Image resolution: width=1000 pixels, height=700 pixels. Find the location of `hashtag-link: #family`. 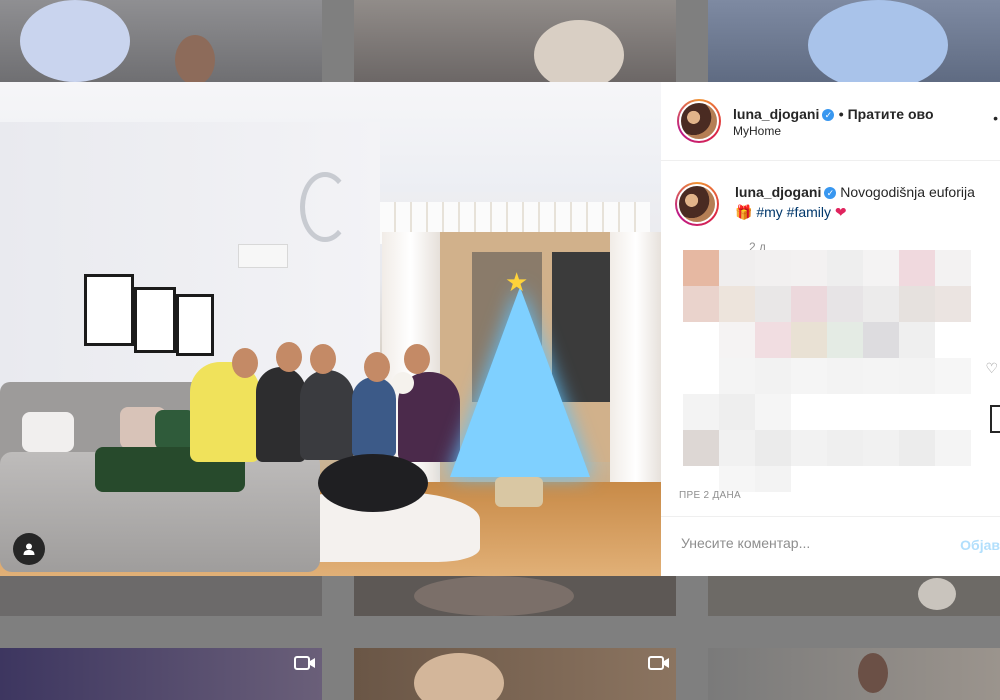

hashtag-link: #family is located at coordinates (809, 212).